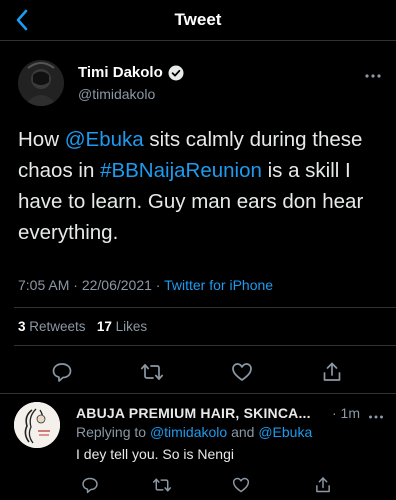 This screenshot has width=396, height=500. What do you see at coordinates (131, 326) in the screenshot?
I see `likes-label: Likes` at bounding box center [131, 326].